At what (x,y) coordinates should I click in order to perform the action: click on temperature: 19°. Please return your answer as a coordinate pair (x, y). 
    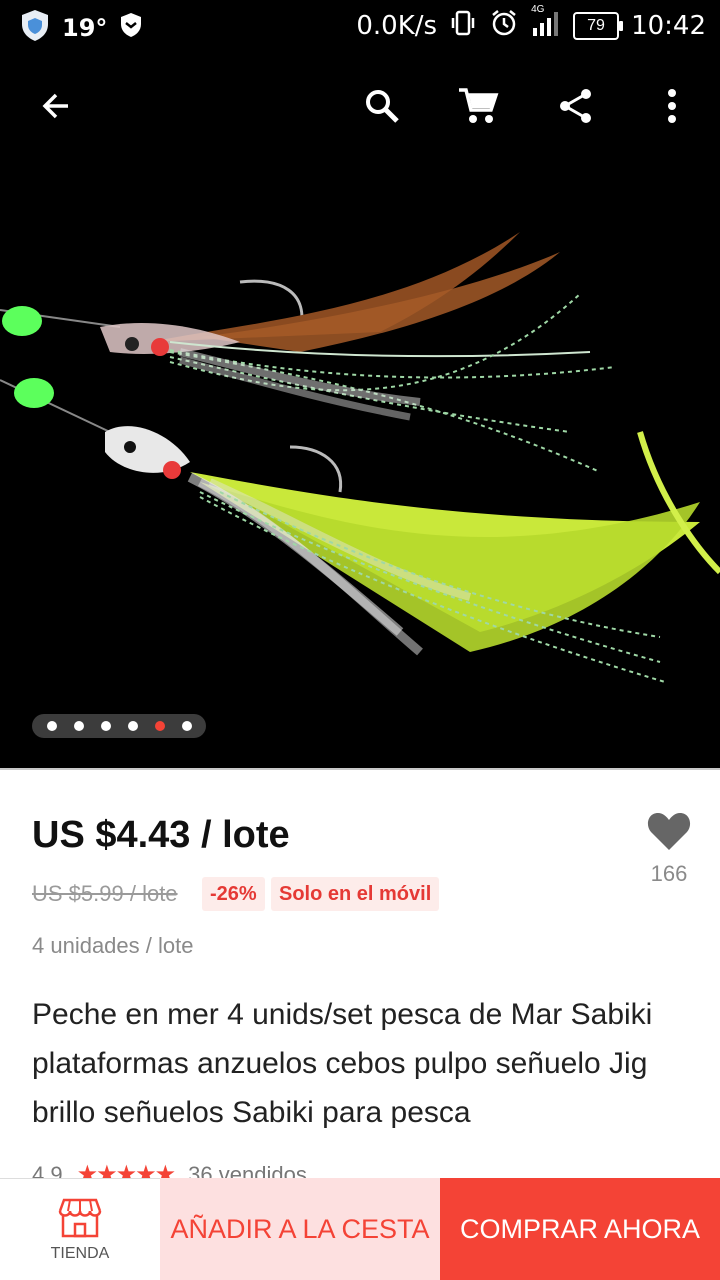
    Looking at the image, I should click on (85, 27).